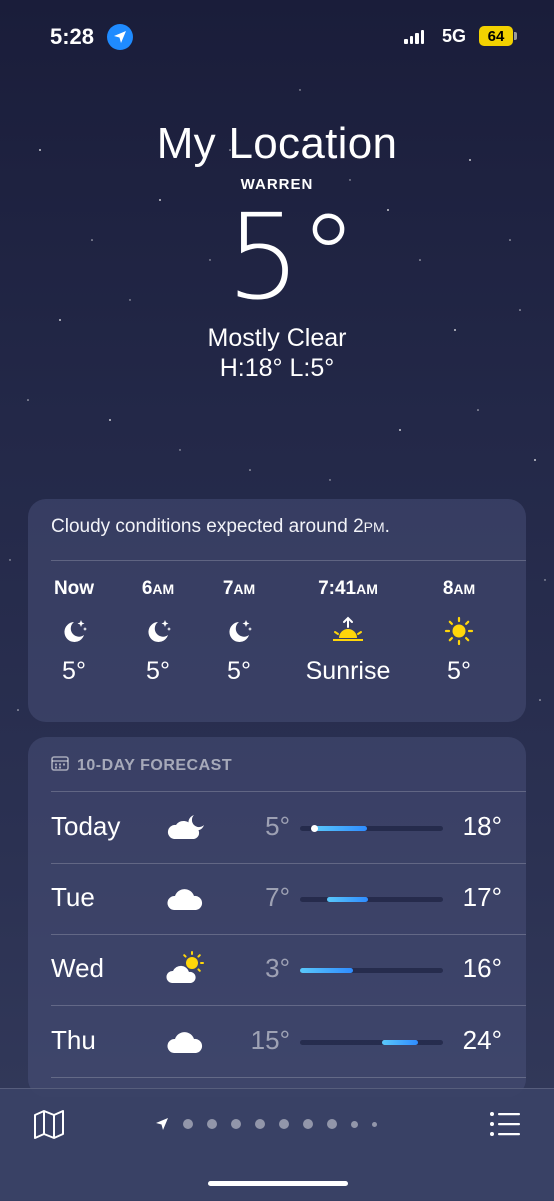 The height and width of the screenshot is (1201, 554). Describe the element at coordinates (73, 1040) in the screenshot. I see `forecast-day: Thu` at that location.